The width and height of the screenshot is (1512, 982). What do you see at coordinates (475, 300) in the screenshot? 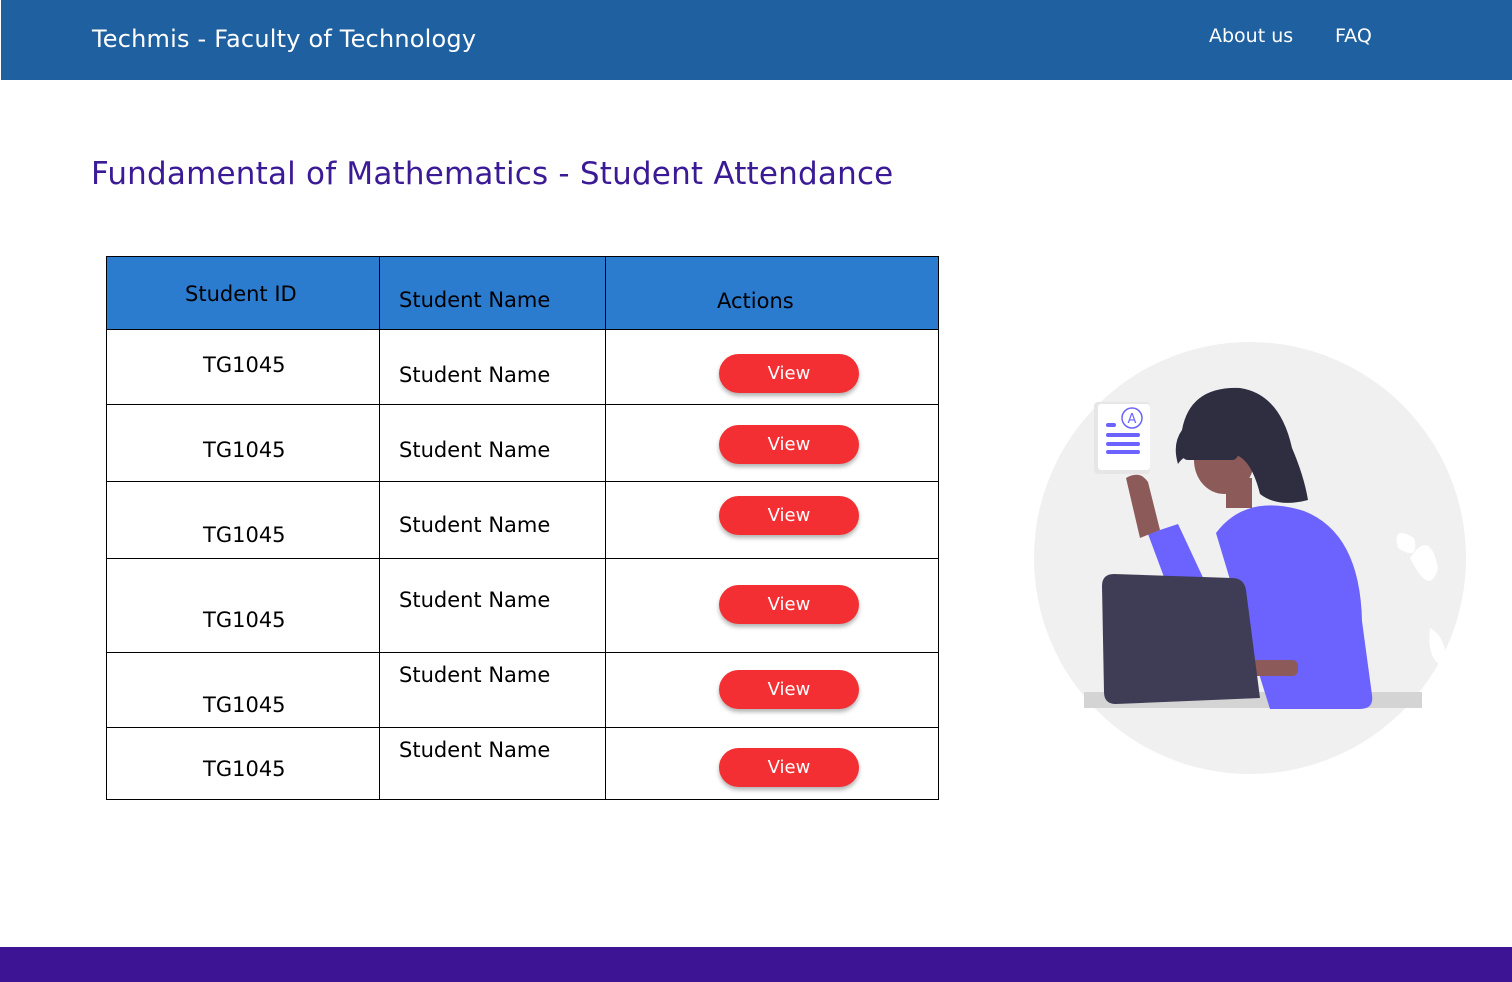
I see `column-header-student-name: Student Name` at bounding box center [475, 300].